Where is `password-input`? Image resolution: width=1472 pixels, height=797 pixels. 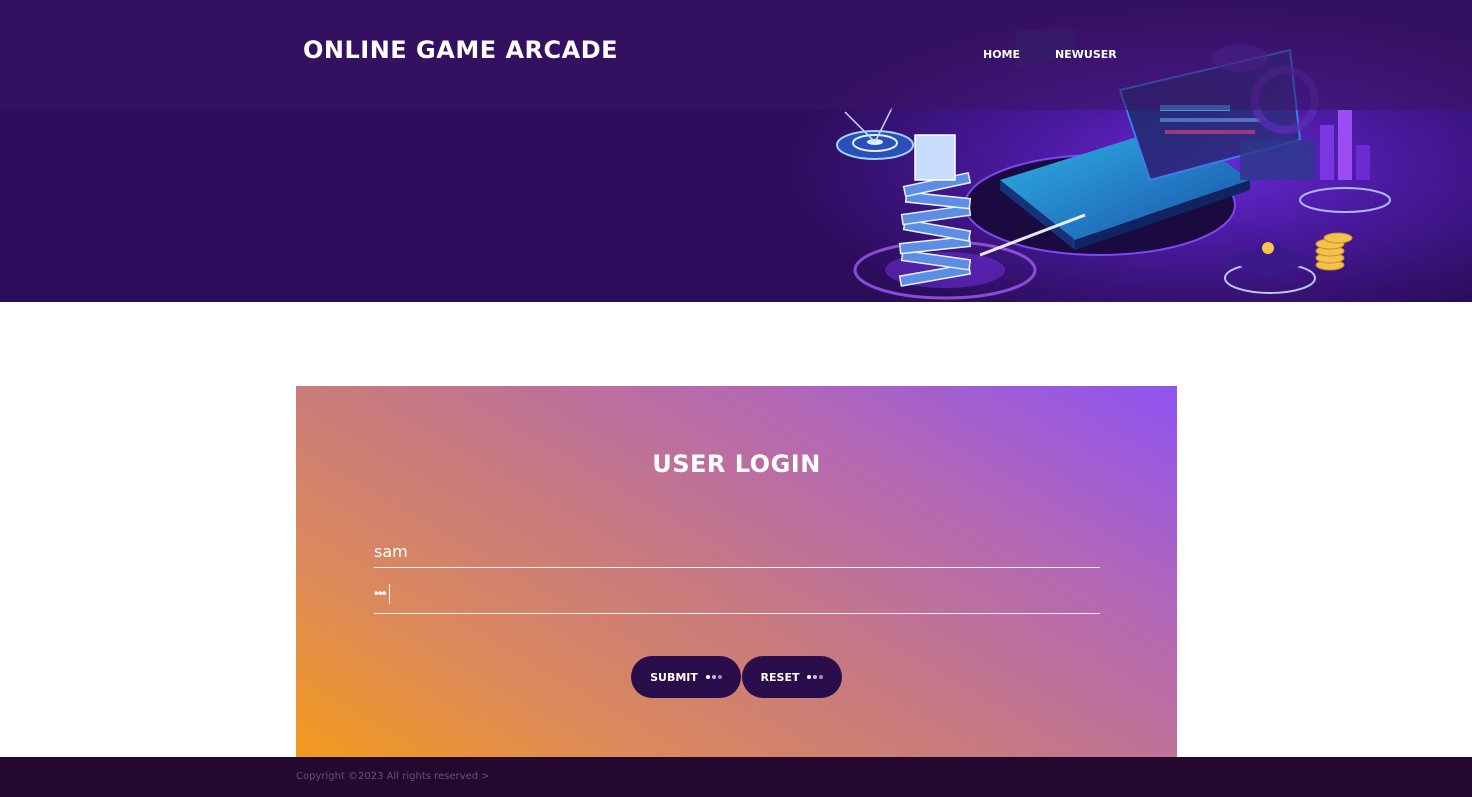 password-input is located at coordinates (737, 598).